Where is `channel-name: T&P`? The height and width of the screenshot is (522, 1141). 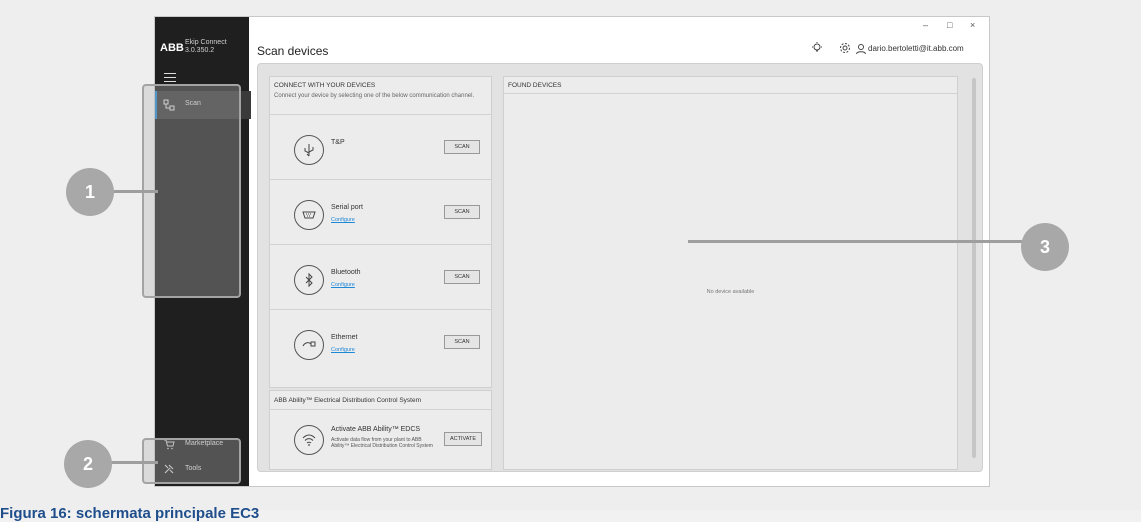
channel-name: T&P is located at coordinates (338, 142).